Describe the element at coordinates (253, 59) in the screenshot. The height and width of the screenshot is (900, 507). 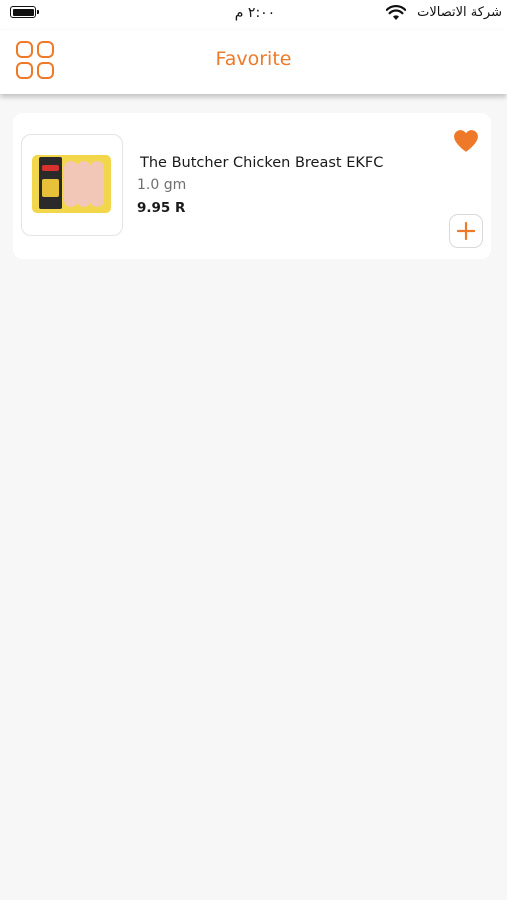
I see `page-title: Favorite` at that location.